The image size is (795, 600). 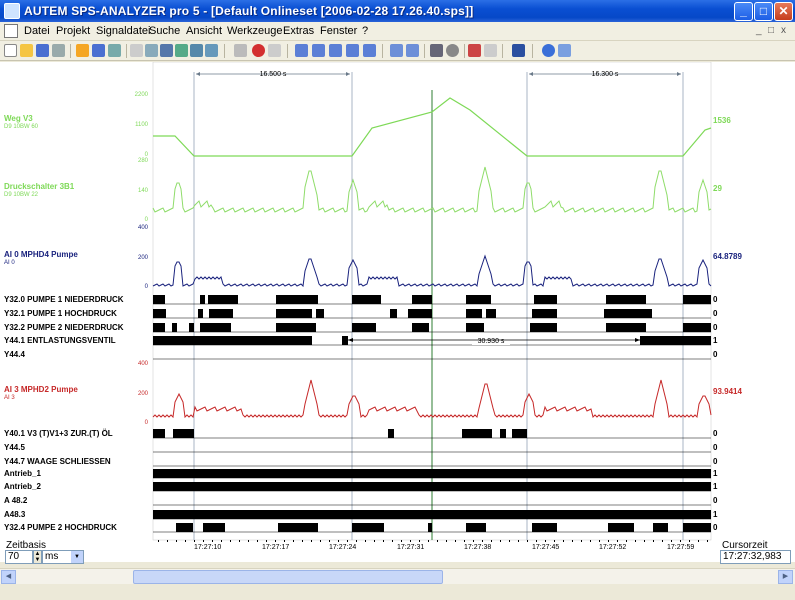 What do you see at coordinates (15, 500) in the screenshot?
I see `digital-signal-name: A 48.2` at bounding box center [15, 500].